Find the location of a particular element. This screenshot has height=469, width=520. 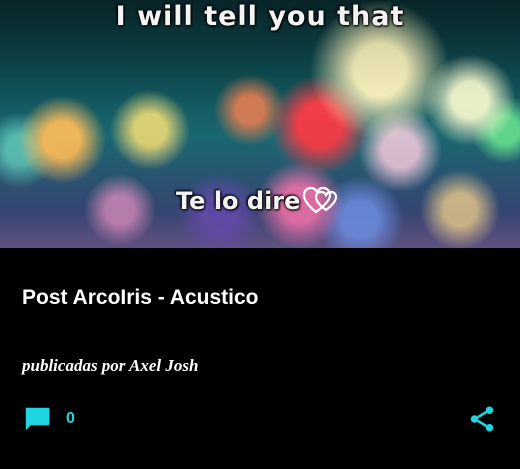

share-button is located at coordinates (482, 419).